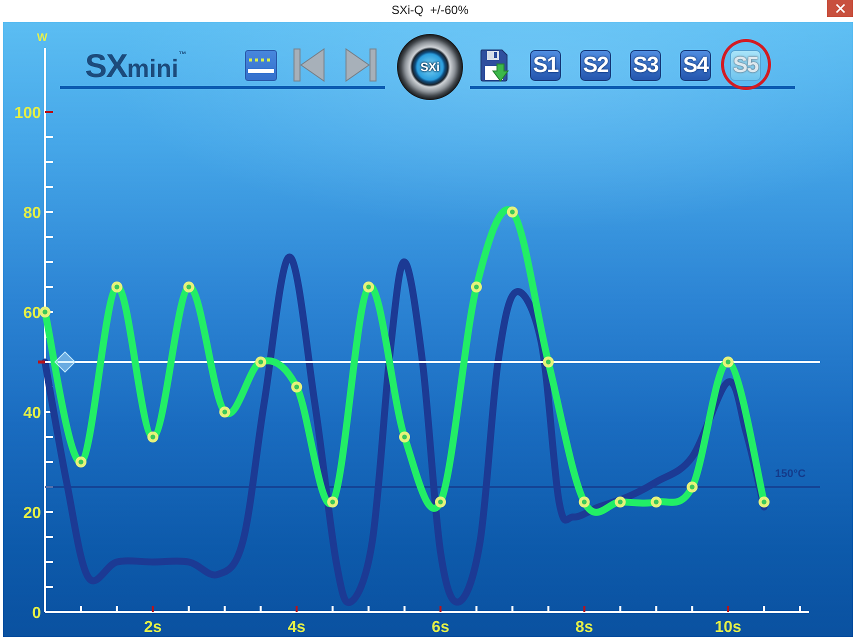 This screenshot has width=860, height=644. I want to click on axis-unit-label: W, so click(42, 38).